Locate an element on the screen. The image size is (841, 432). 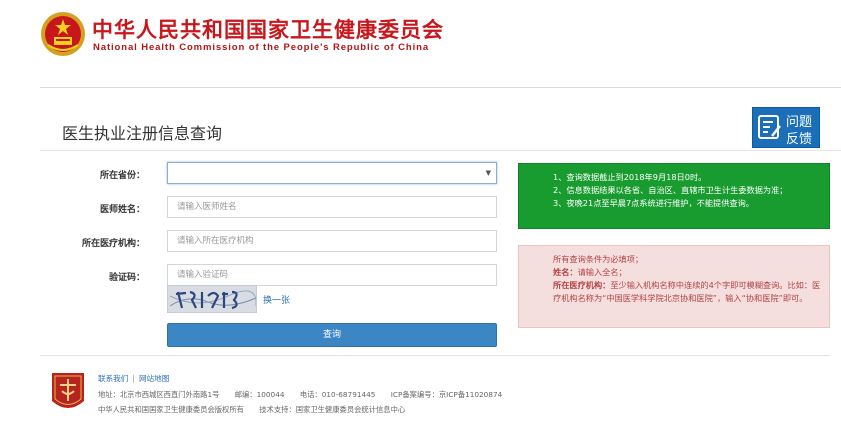
footer-address: 地址：北京市西城区西直门外南路1号 is located at coordinates (159, 394).